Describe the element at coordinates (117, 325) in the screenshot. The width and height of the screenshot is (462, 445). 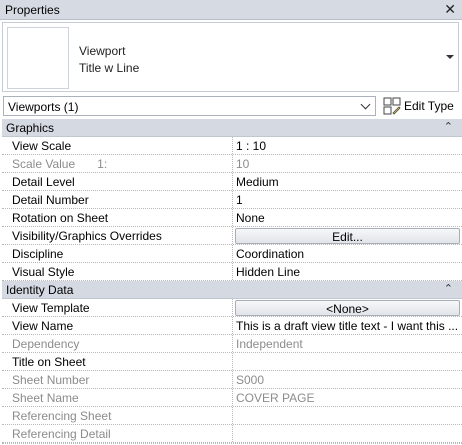
I see `prop-name: View Name` at that location.